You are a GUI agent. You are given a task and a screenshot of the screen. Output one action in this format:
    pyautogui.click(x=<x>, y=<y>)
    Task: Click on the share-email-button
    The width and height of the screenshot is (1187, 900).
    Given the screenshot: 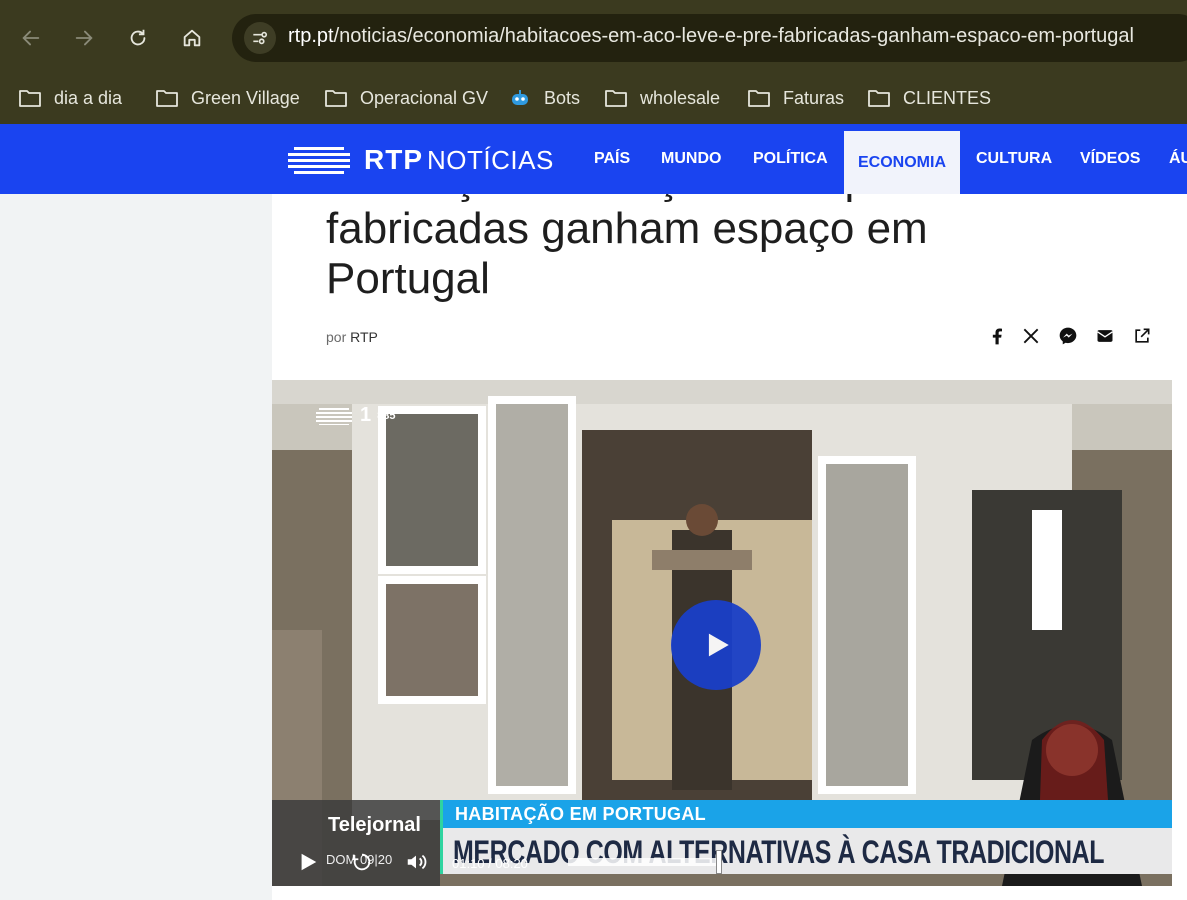 What is the action you would take?
    pyautogui.click(x=1105, y=336)
    